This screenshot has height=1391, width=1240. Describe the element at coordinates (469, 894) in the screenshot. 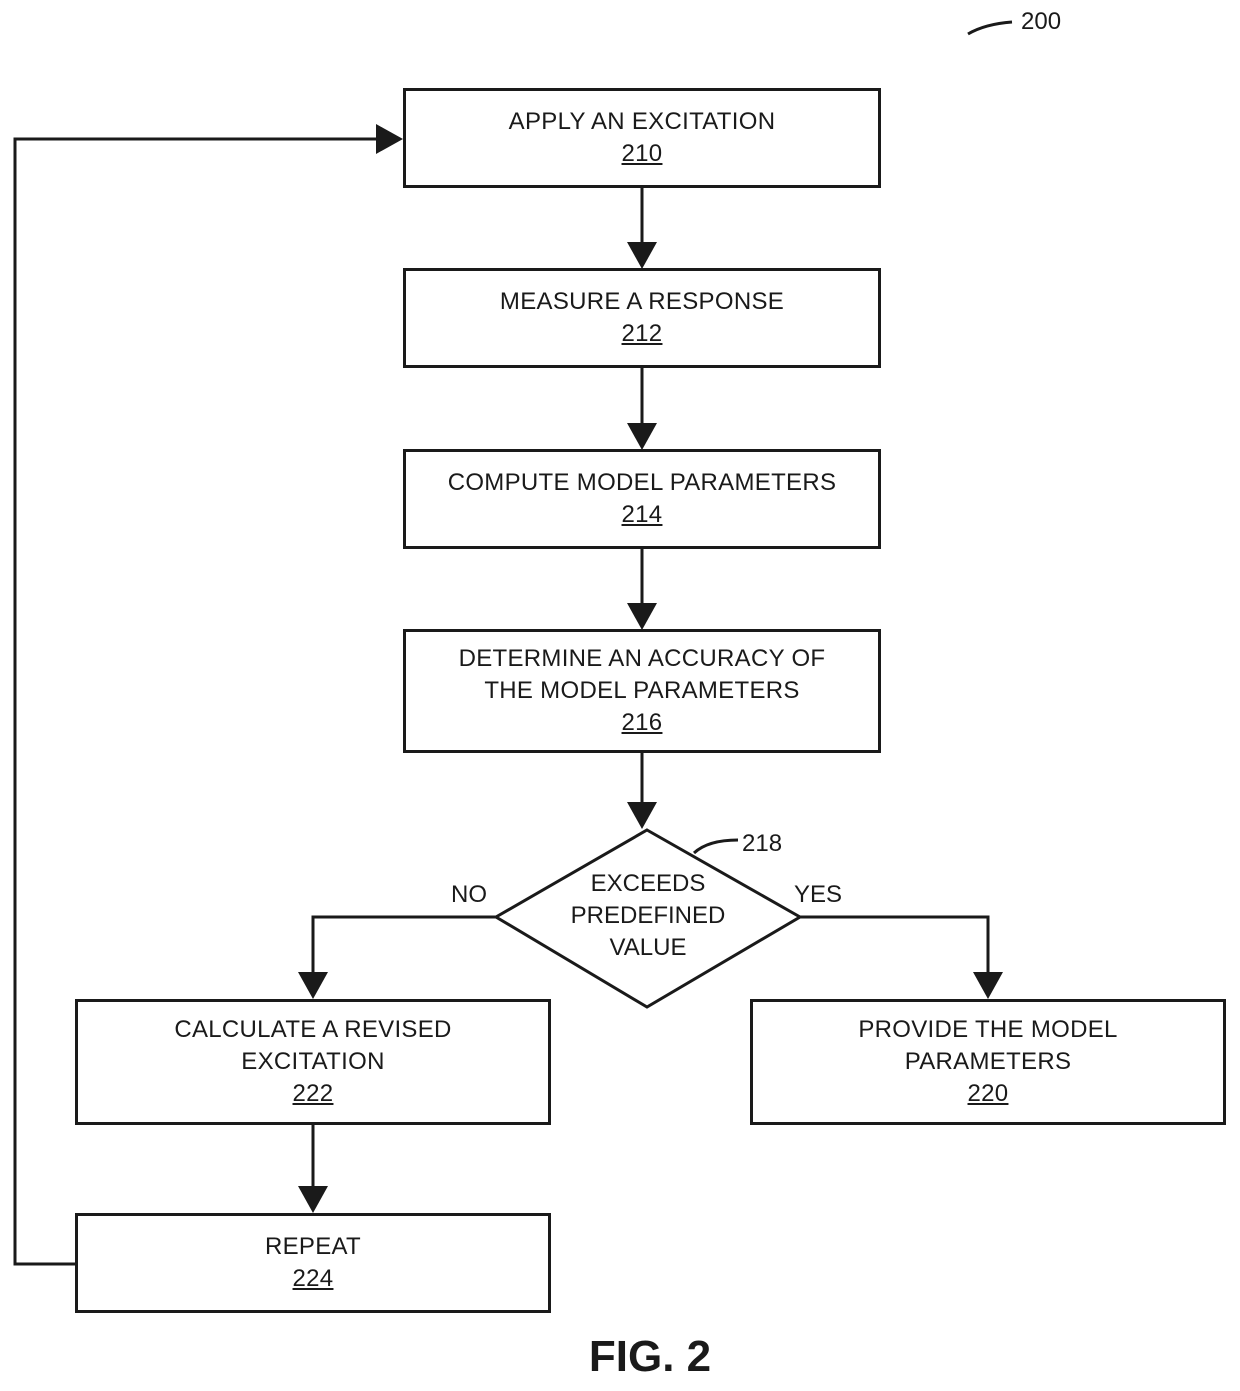

I see `branch-no-label: NO` at that location.